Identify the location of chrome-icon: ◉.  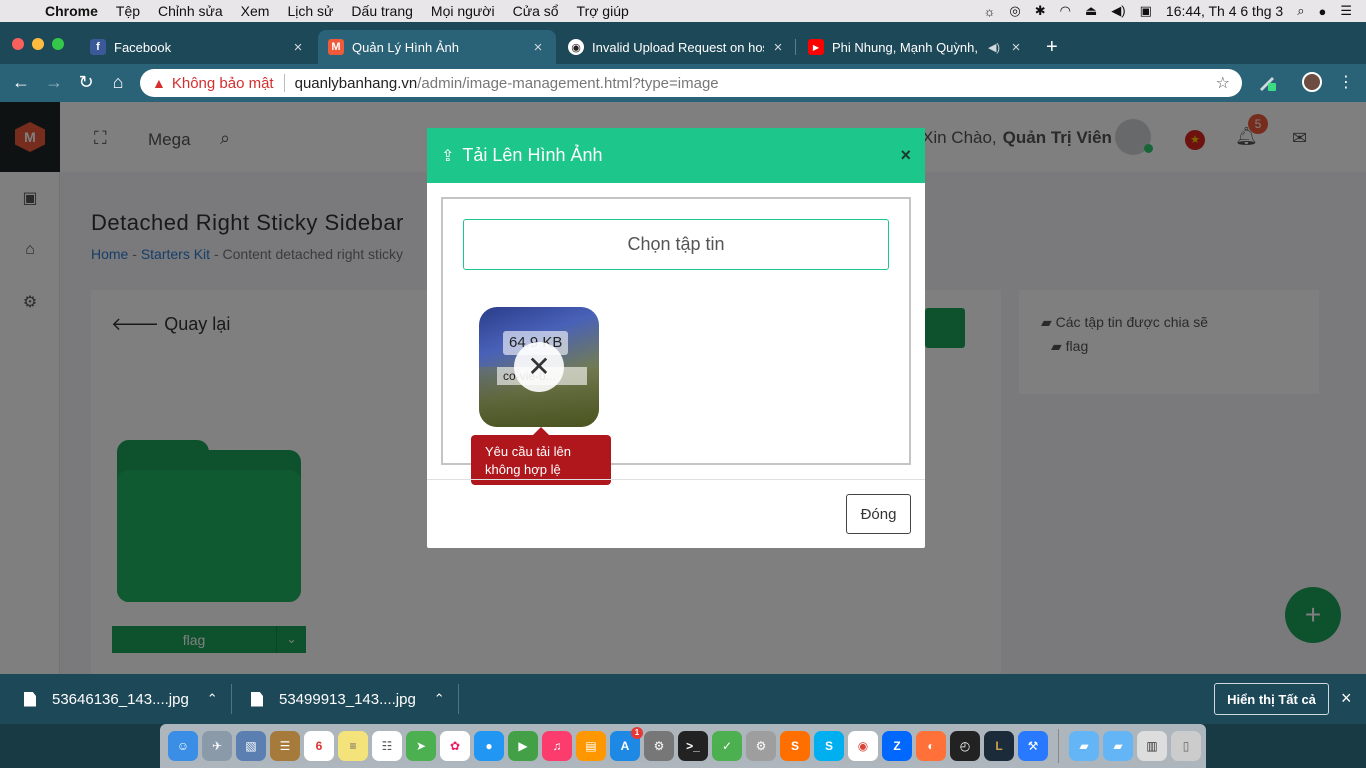
(863, 746).